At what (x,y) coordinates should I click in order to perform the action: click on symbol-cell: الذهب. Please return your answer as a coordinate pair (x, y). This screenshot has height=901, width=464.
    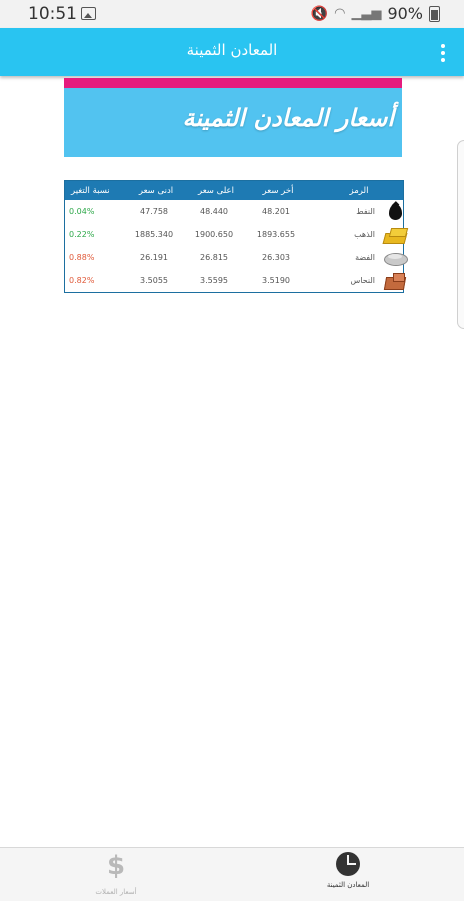
    Looking at the image, I should click on (360, 235).